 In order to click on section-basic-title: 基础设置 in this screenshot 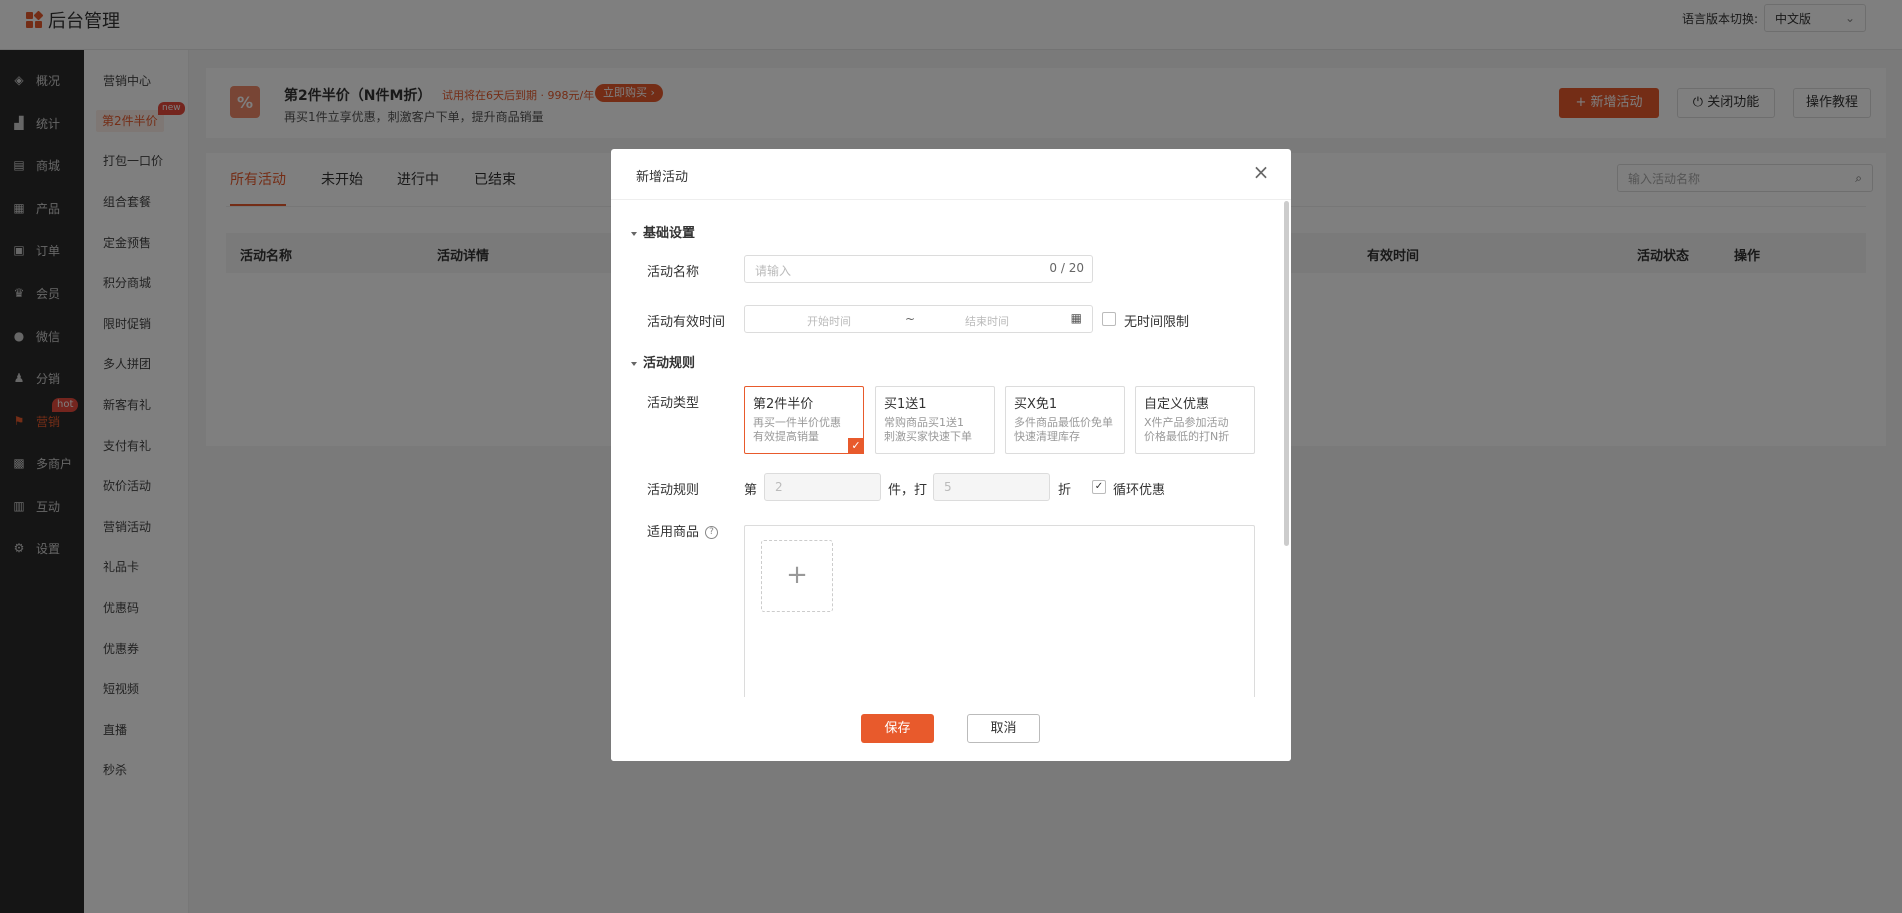, I will do `click(669, 233)`.